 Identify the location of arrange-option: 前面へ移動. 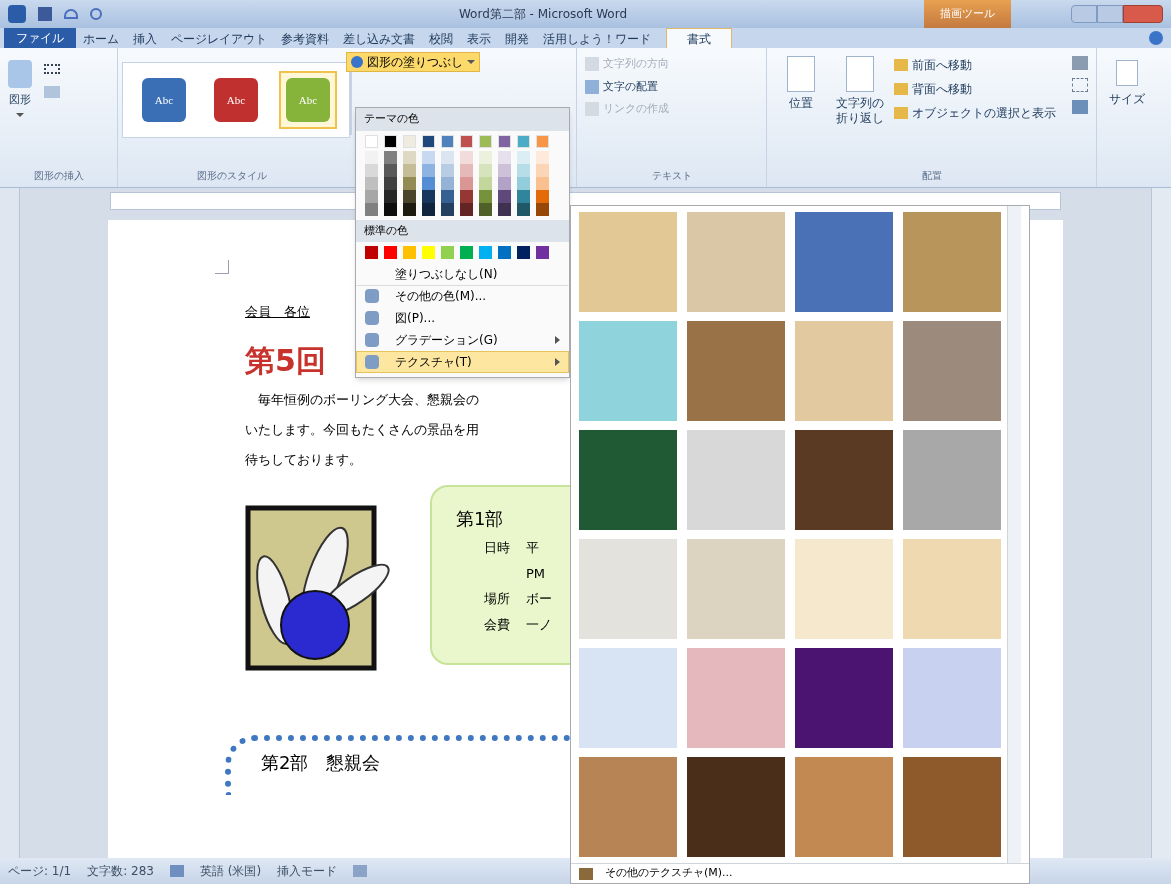
(975, 65).